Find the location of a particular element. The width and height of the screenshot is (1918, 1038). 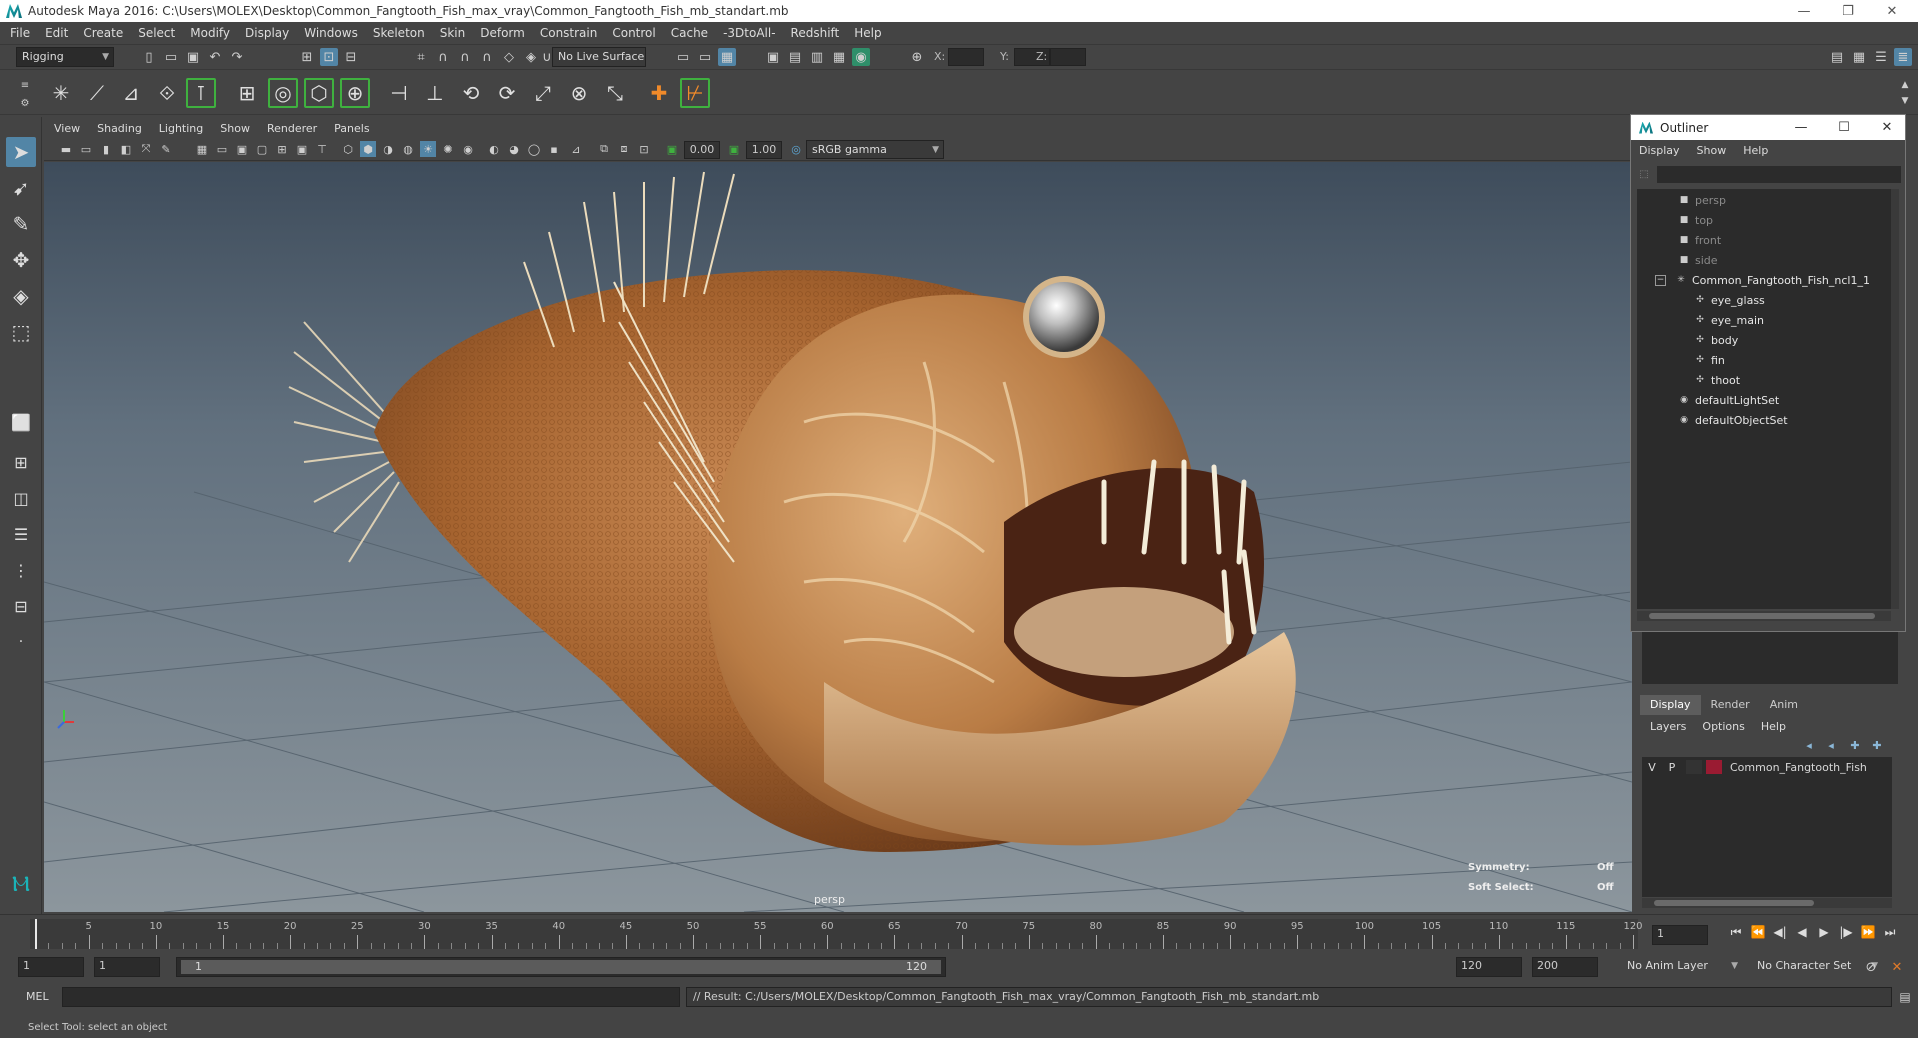

bookmark-icon: ▮ is located at coordinates (106, 149).